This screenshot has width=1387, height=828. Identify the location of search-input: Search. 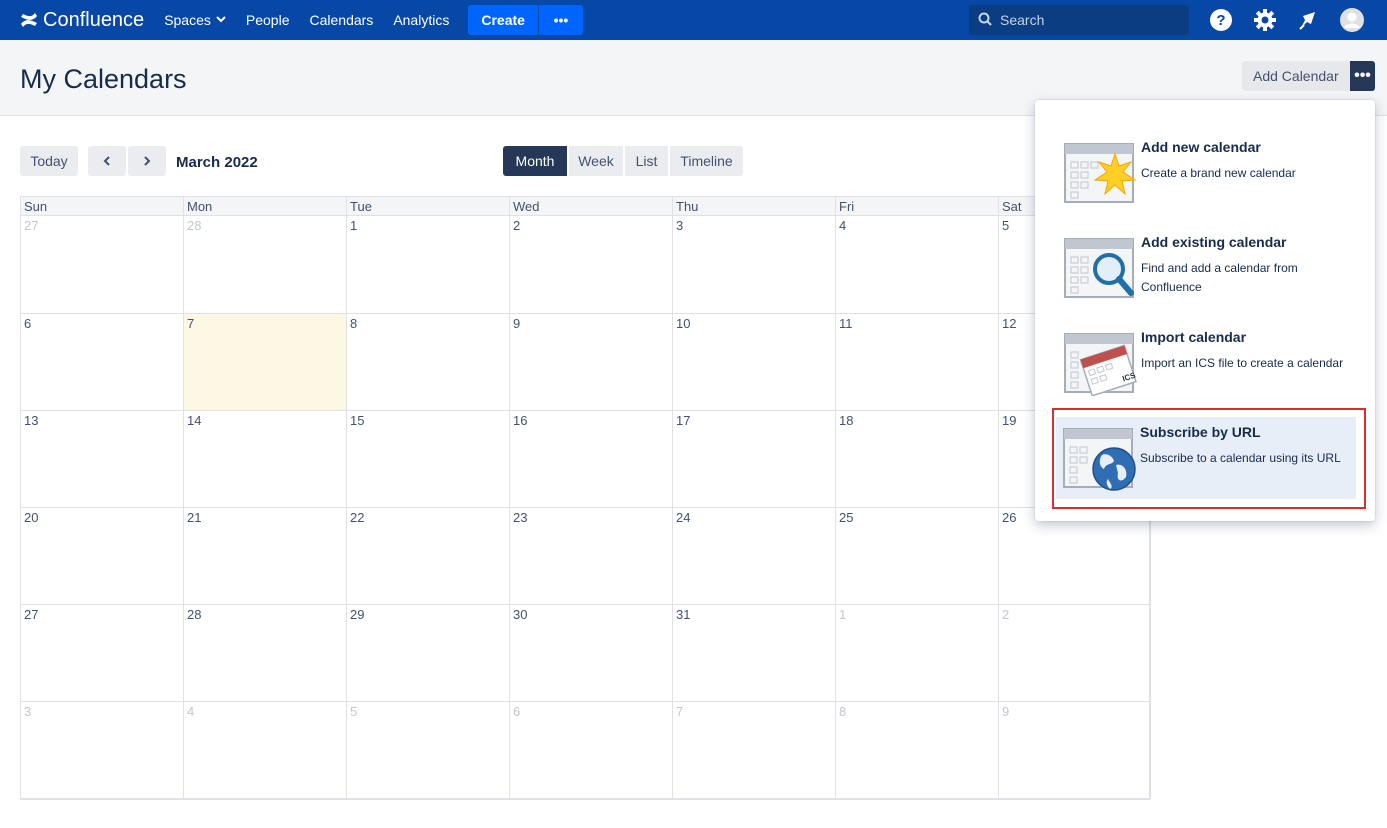
(1079, 20).